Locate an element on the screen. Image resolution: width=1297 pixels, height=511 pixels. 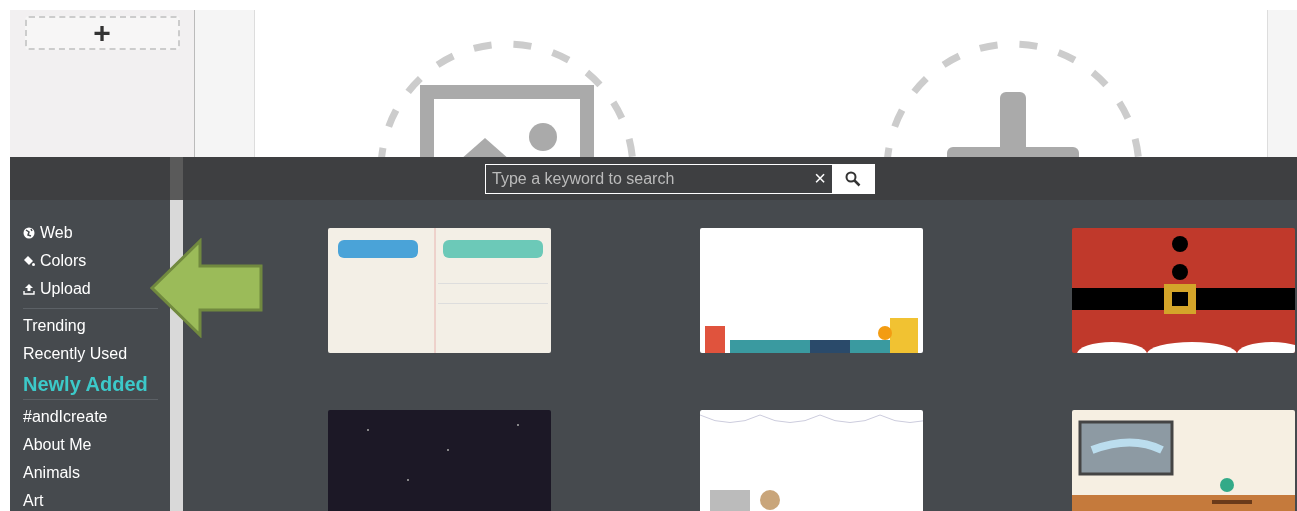
sidebar-item: Newly Added is located at coordinates (85, 384).